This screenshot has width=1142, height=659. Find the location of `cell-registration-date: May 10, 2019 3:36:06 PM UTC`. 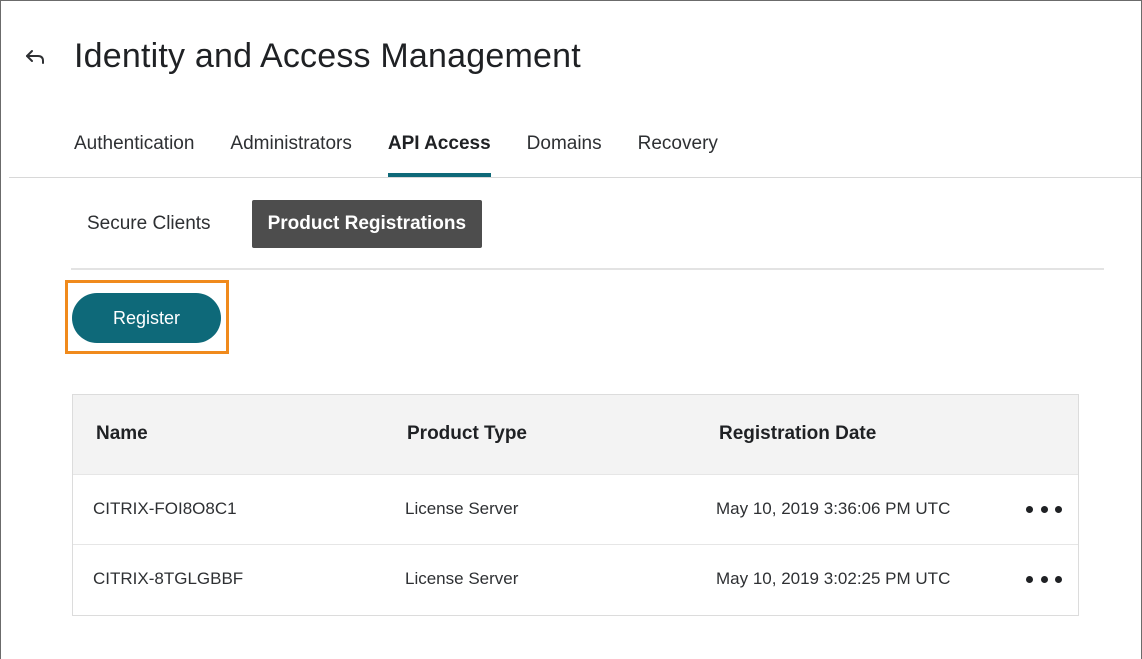

cell-registration-date: May 10, 2019 3:36:06 PM UTC is located at coordinates (833, 508).